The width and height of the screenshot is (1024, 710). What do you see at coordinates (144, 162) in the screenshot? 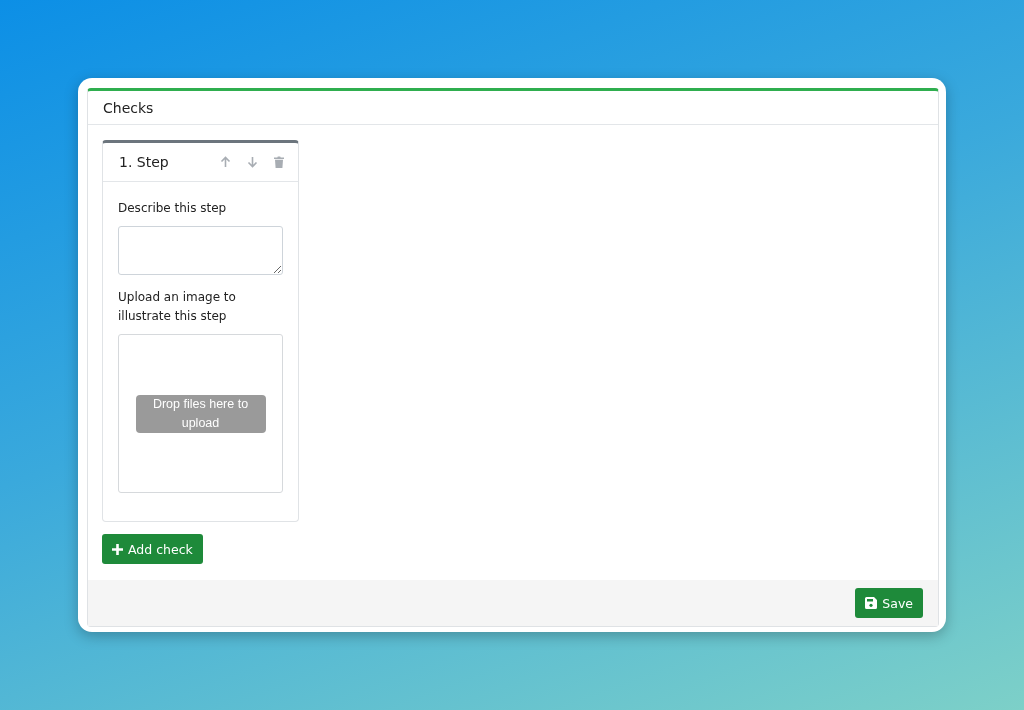
I see `step-title: 1. Step` at bounding box center [144, 162].